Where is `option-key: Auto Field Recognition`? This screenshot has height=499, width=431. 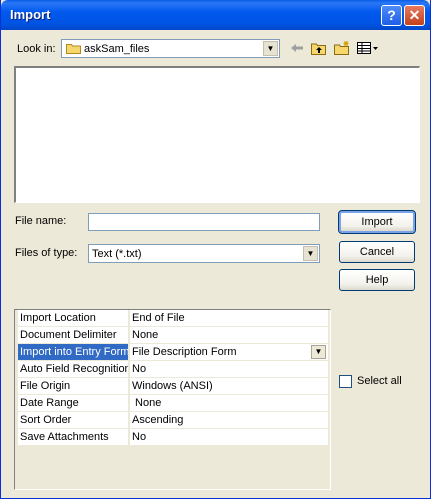
option-key: Auto Field Recognition is located at coordinates (73, 369).